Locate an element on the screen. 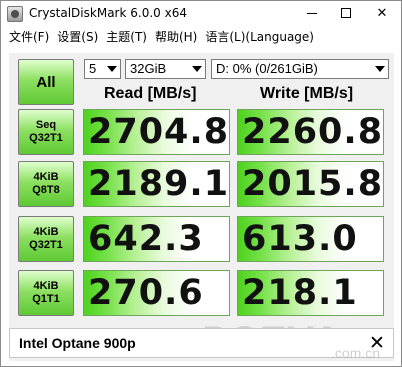 This screenshot has width=402, height=367. close-button: ✕ is located at coordinates (382, 13).